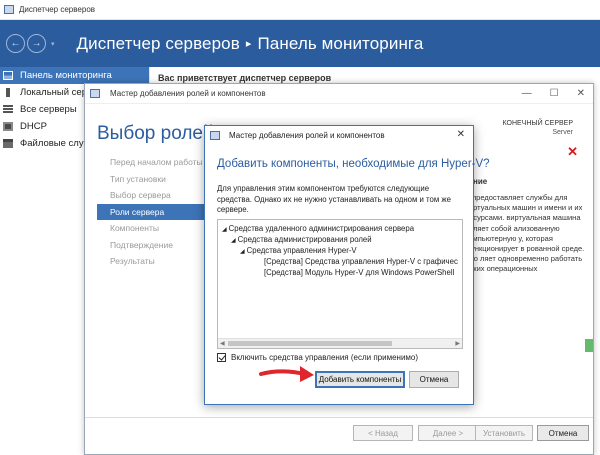 The width and height of the screenshot is (600, 455). What do you see at coordinates (339, 417) in the screenshot?
I see `wizard-footer-divider` at bounding box center [339, 417].